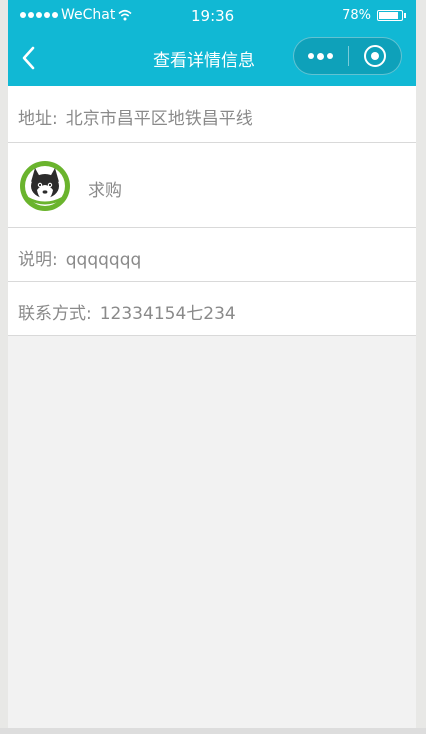 This screenshot has width=426, height=734. I want to click on type-row: 求购, so click(212, 185).